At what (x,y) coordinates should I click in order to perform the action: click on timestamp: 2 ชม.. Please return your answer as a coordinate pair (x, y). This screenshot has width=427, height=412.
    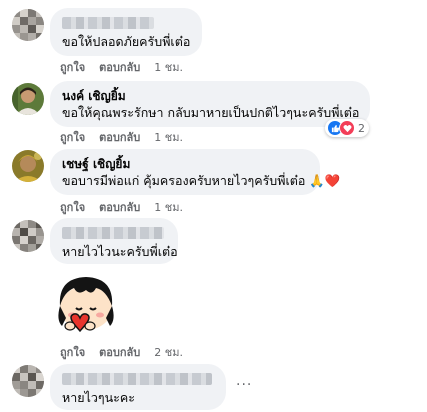
    Looking at the image, I should click on (168, 353).